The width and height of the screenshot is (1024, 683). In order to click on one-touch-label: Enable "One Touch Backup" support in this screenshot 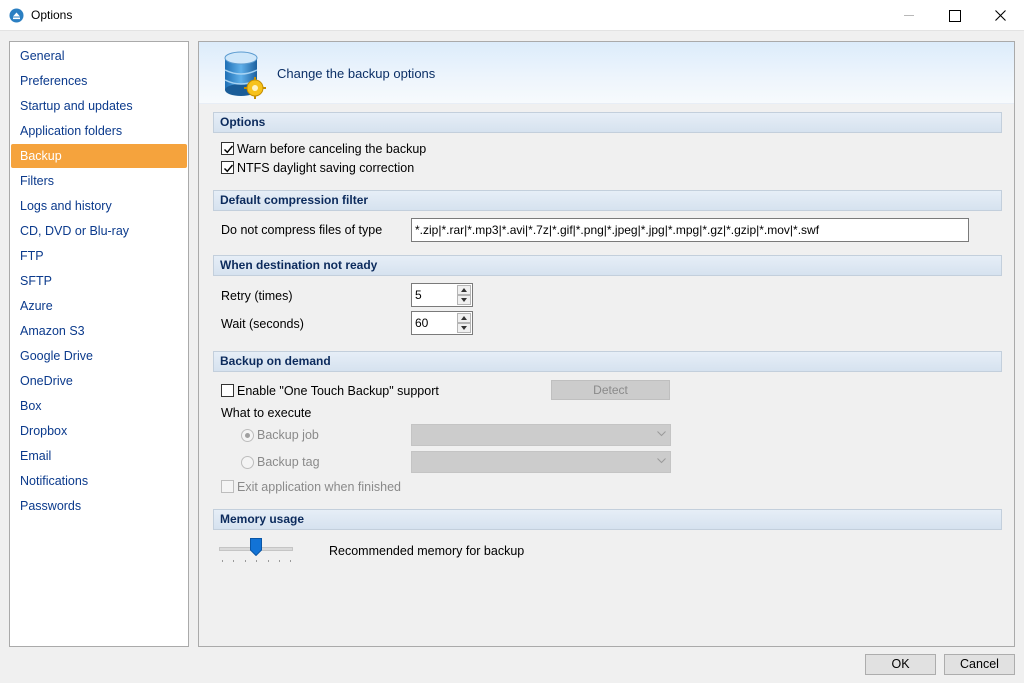, I will do `click(338, 391)`.